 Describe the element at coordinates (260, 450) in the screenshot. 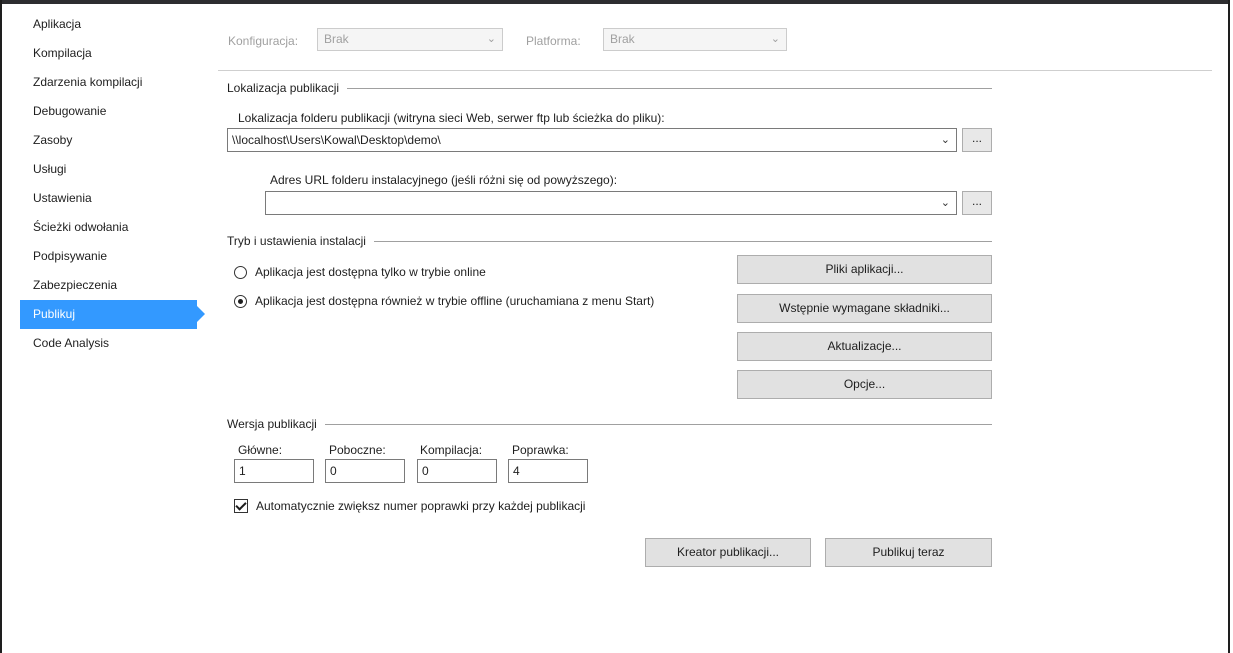

I see `major-label: Główne:` at that location.